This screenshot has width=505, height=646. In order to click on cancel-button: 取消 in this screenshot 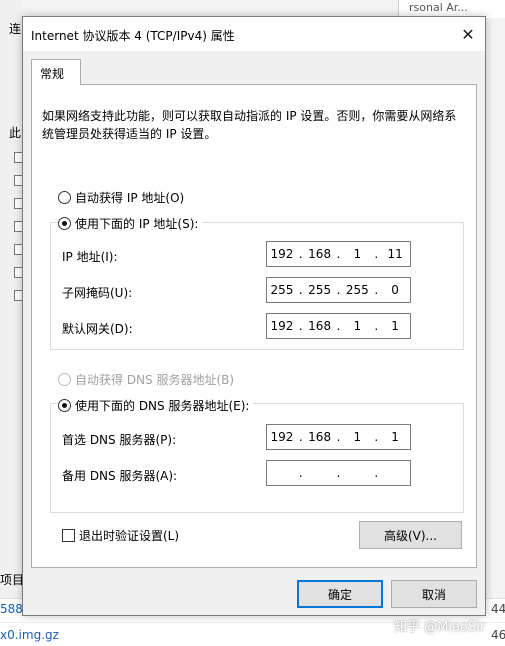, I will do `click(434, 594)`.